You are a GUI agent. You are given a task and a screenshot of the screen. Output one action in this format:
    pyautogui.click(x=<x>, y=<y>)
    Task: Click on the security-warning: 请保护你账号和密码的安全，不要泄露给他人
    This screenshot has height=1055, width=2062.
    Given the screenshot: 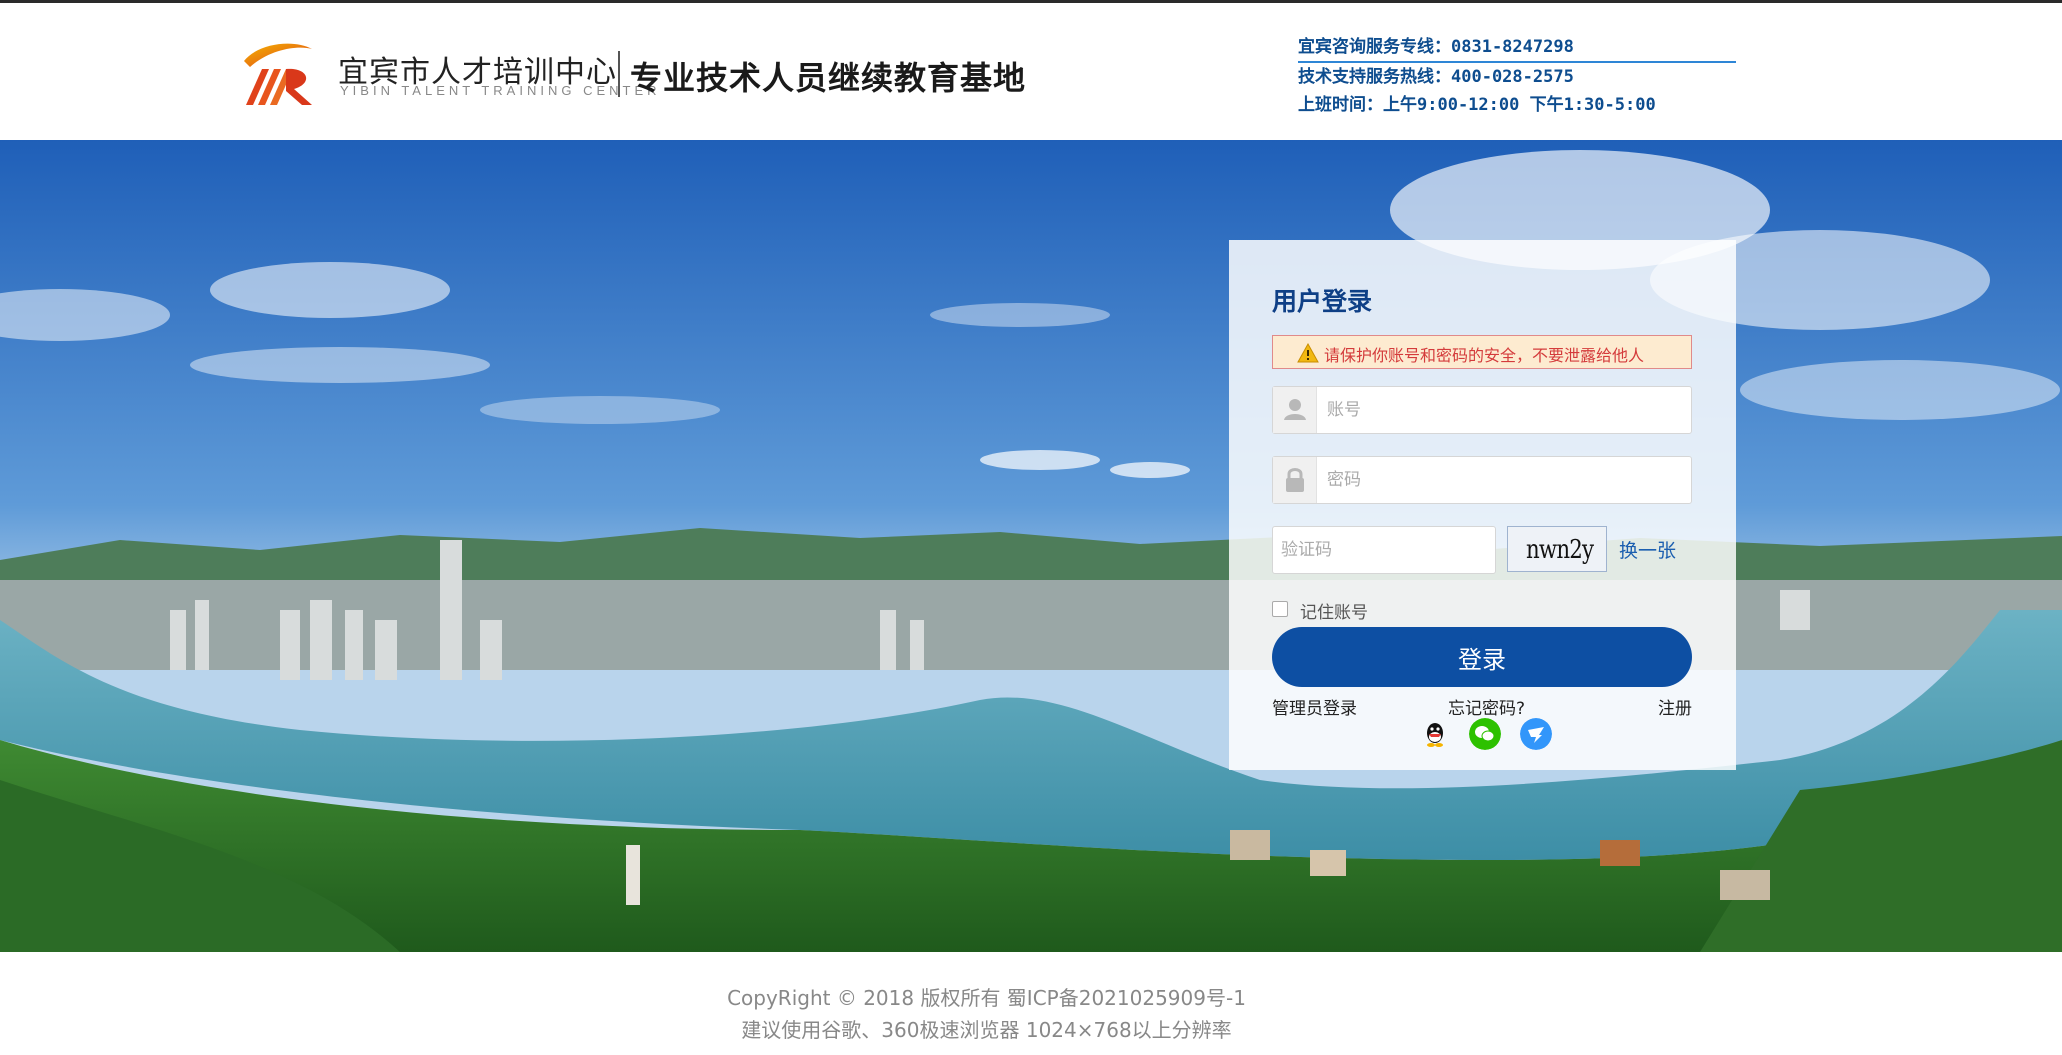 What is the action you would take?
    pyautogui.click(x=1482, y=352)
    